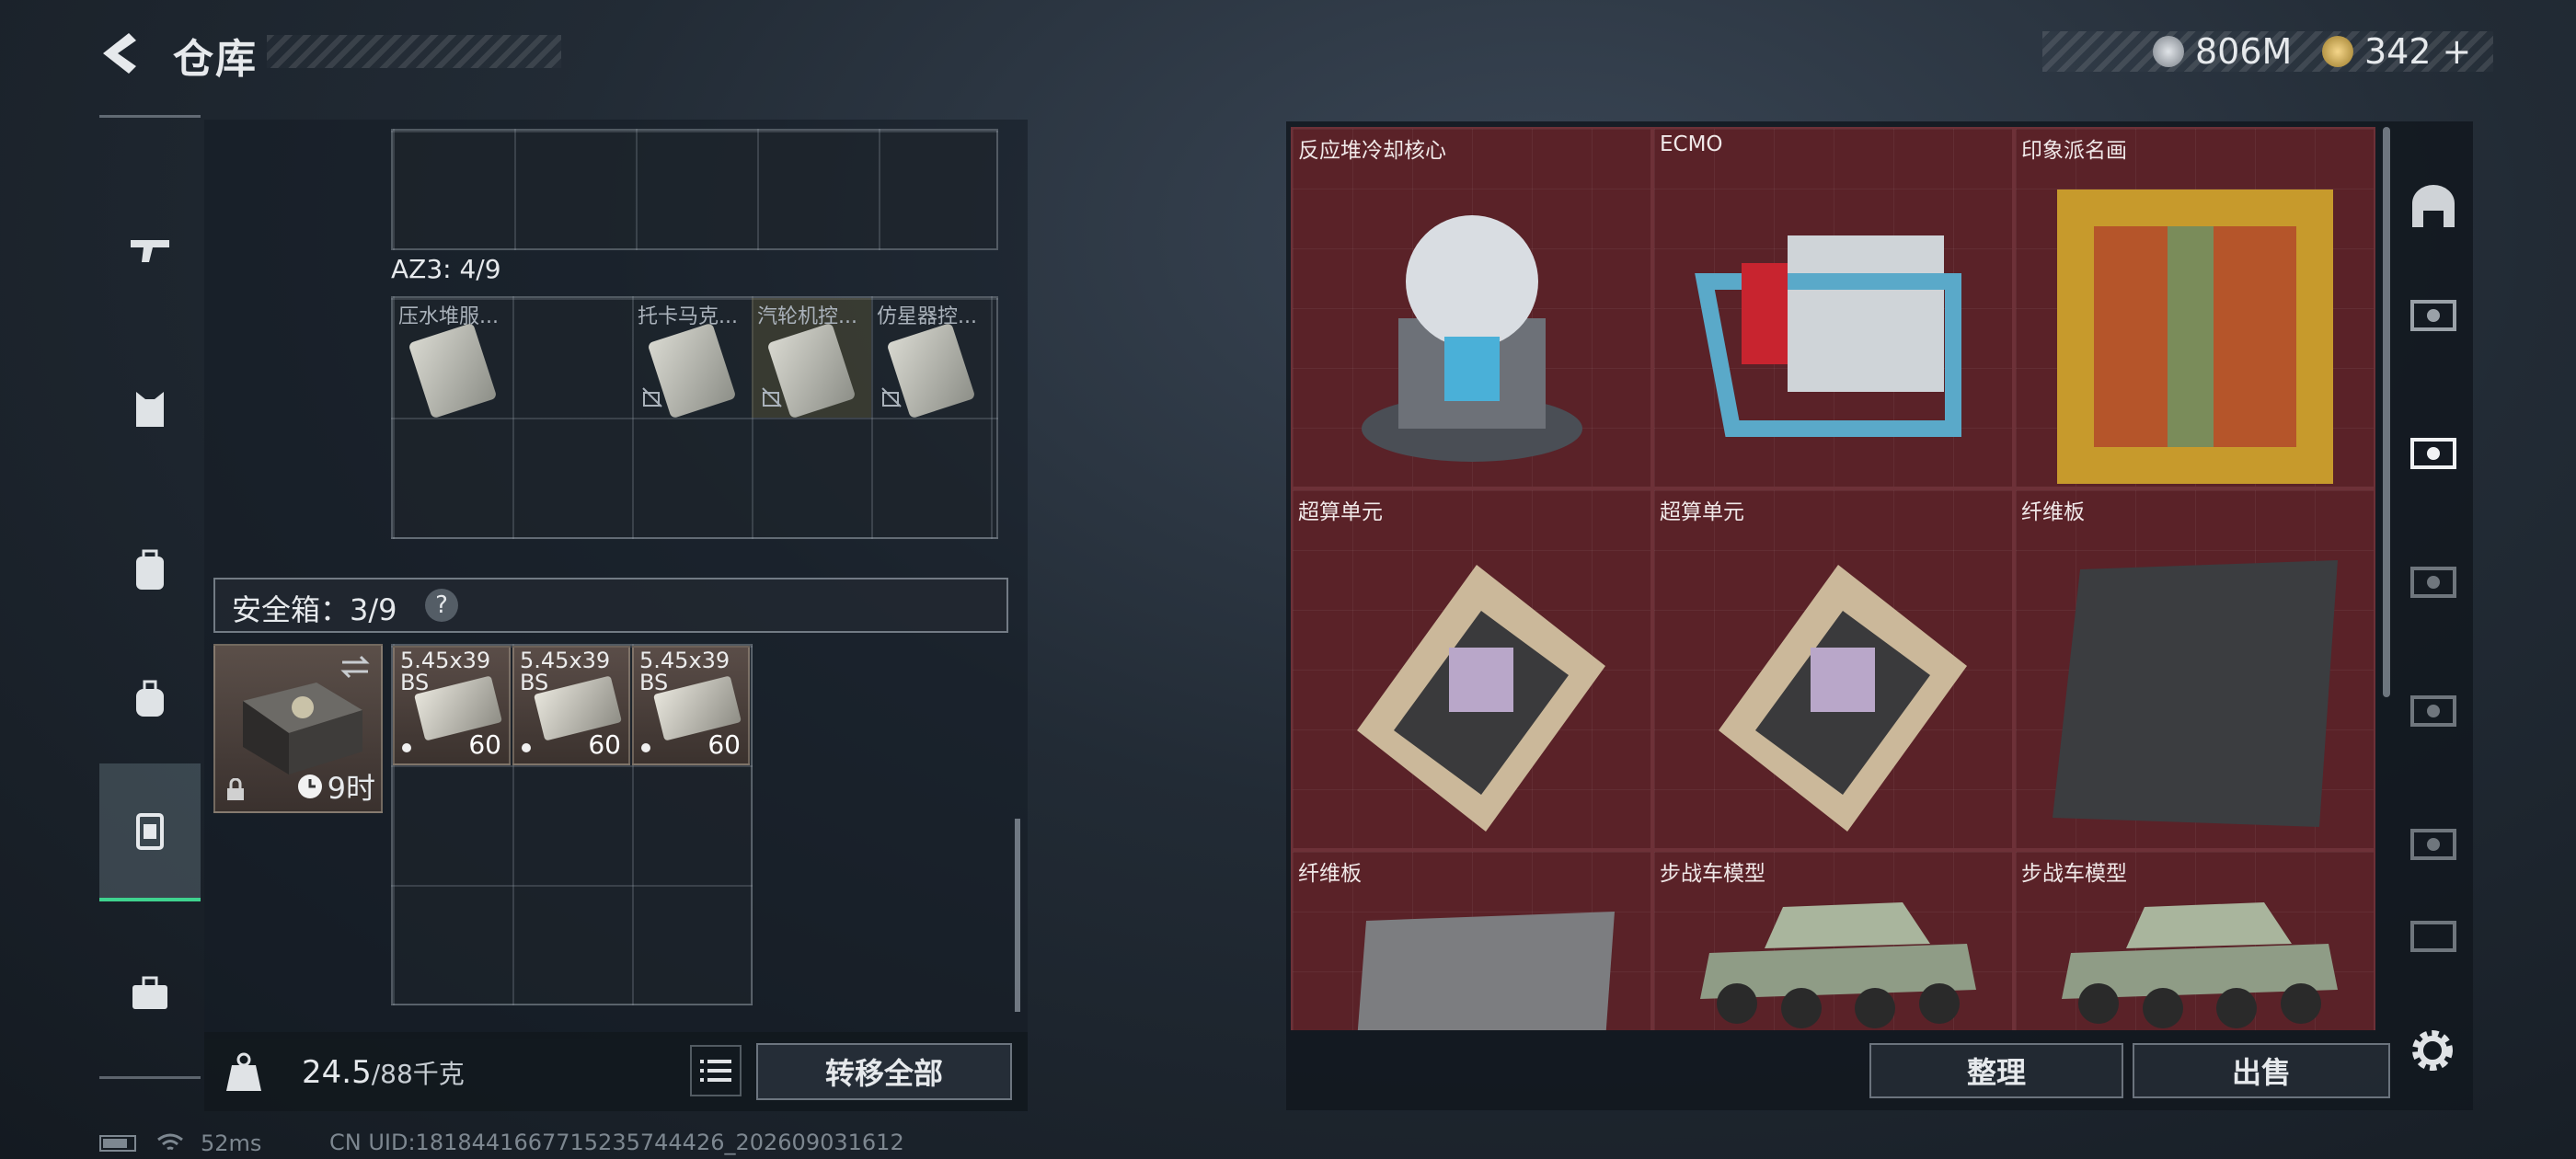 The height and width of the screenshot is (1159, 2576). What do you see at coordinates (117, 1143) in the screenshot?
I see `battery-icon` at bounding box center [117, 1143].